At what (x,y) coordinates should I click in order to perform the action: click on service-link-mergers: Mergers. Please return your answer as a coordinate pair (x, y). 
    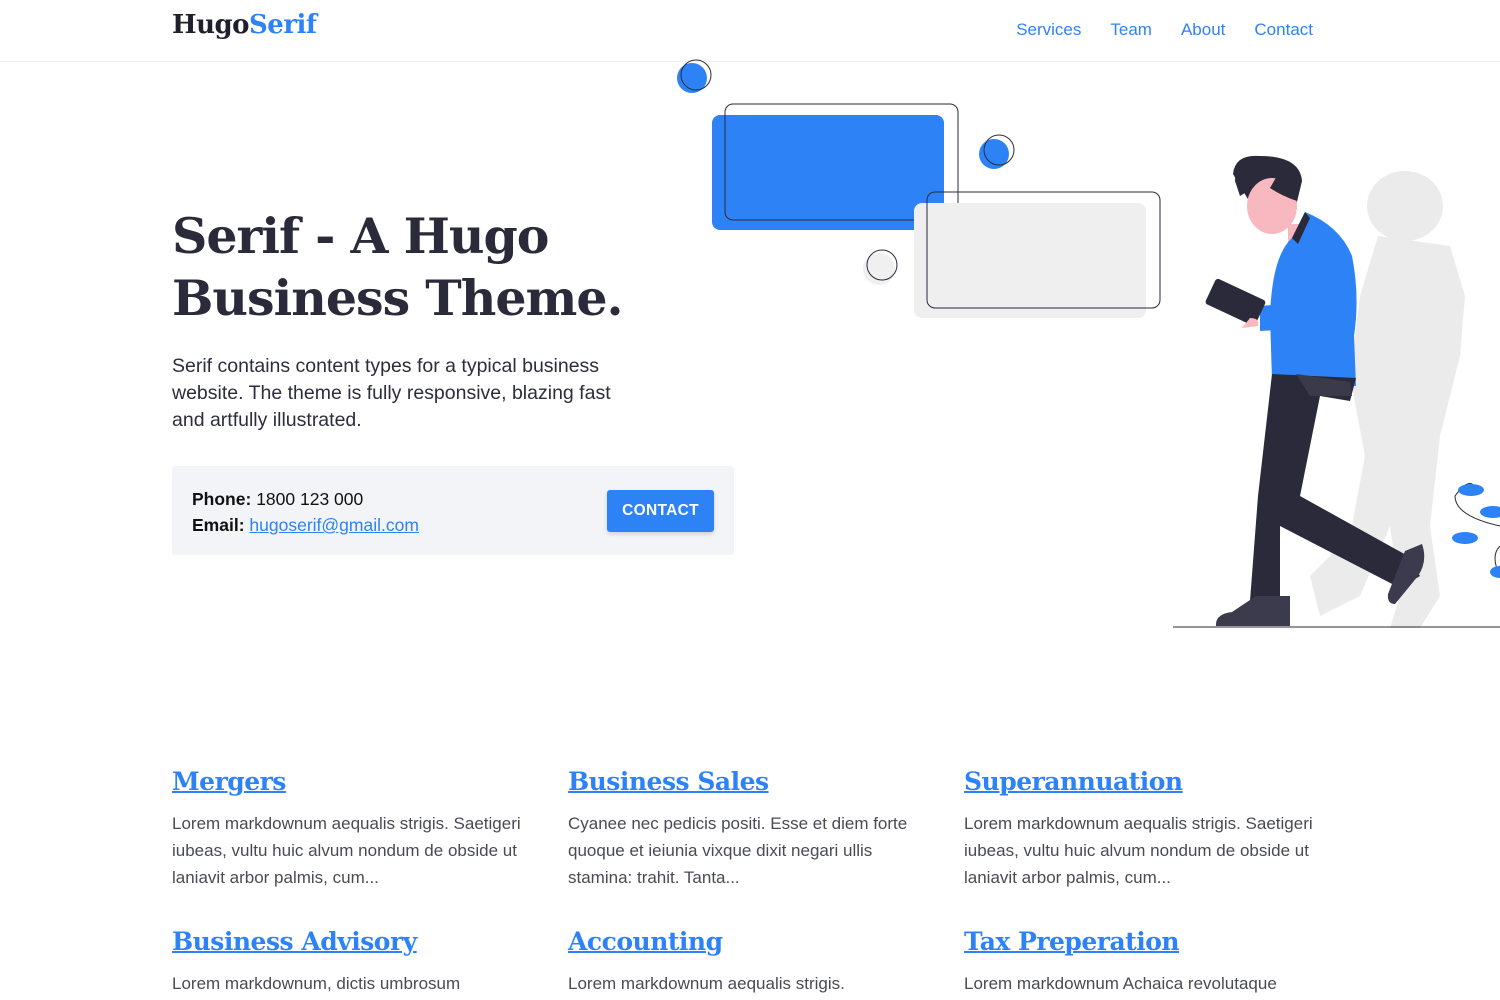
    Looking at the image, I should click on (229, 781).